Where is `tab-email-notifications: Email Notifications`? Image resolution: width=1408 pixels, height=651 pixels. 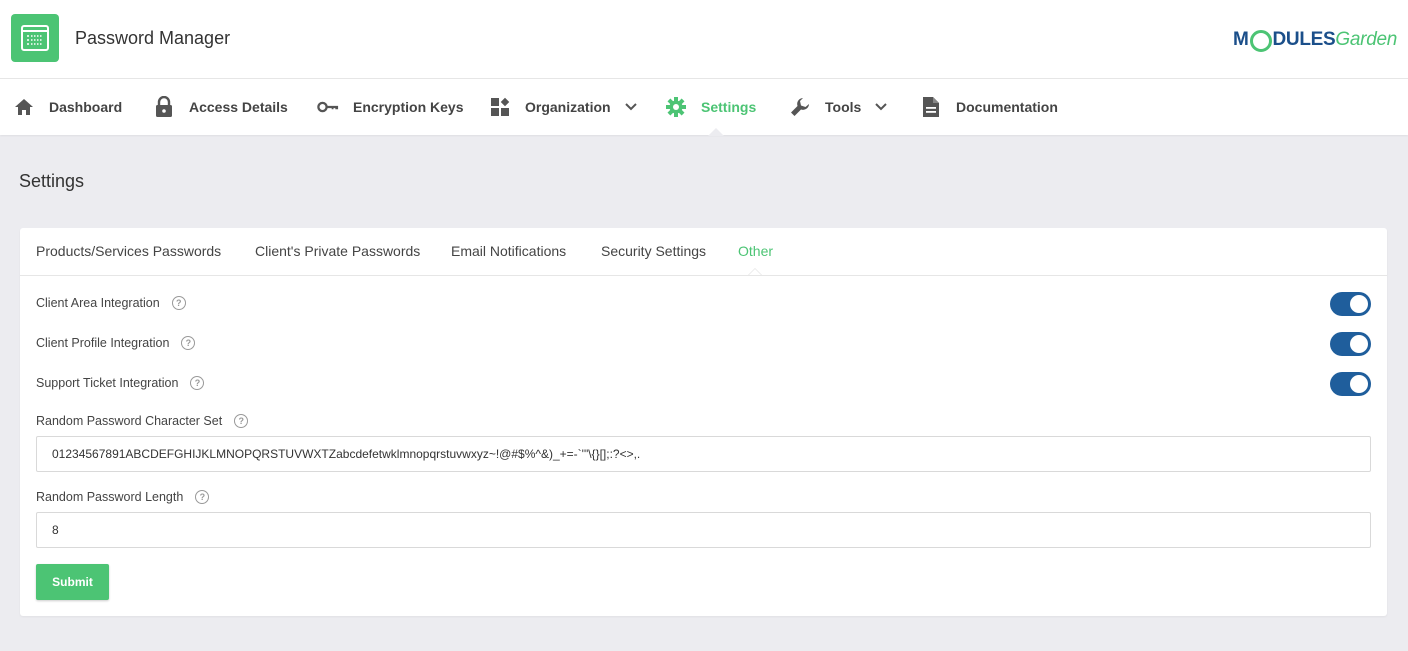
tab-email-notifications: Email Notifications is located at coordinates (508, 251).